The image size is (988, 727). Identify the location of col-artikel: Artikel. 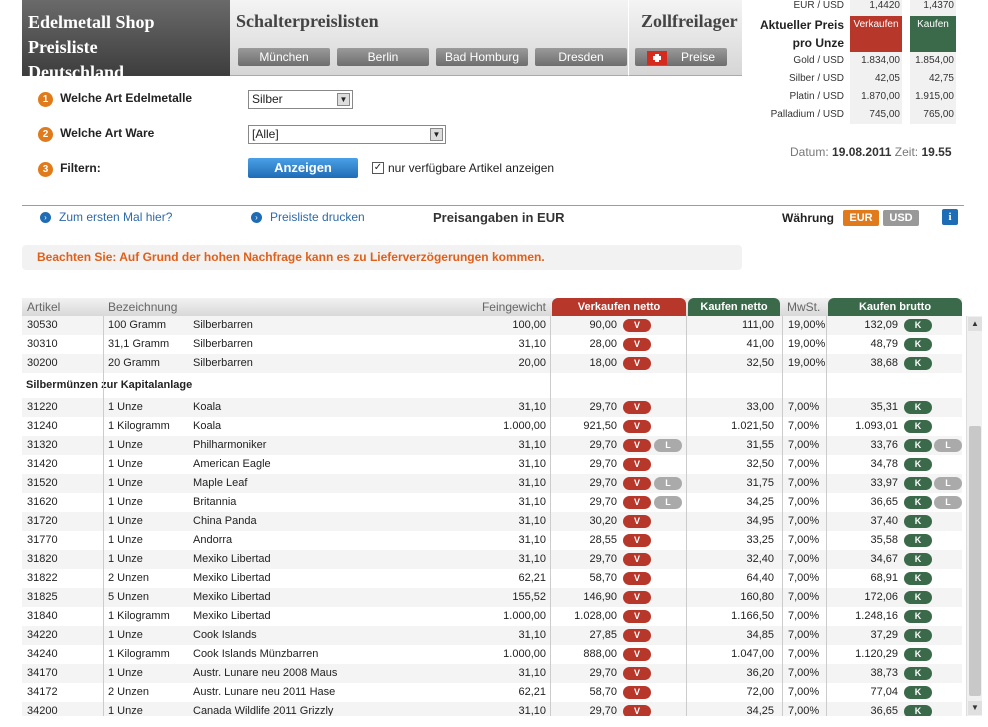
(43, 307).